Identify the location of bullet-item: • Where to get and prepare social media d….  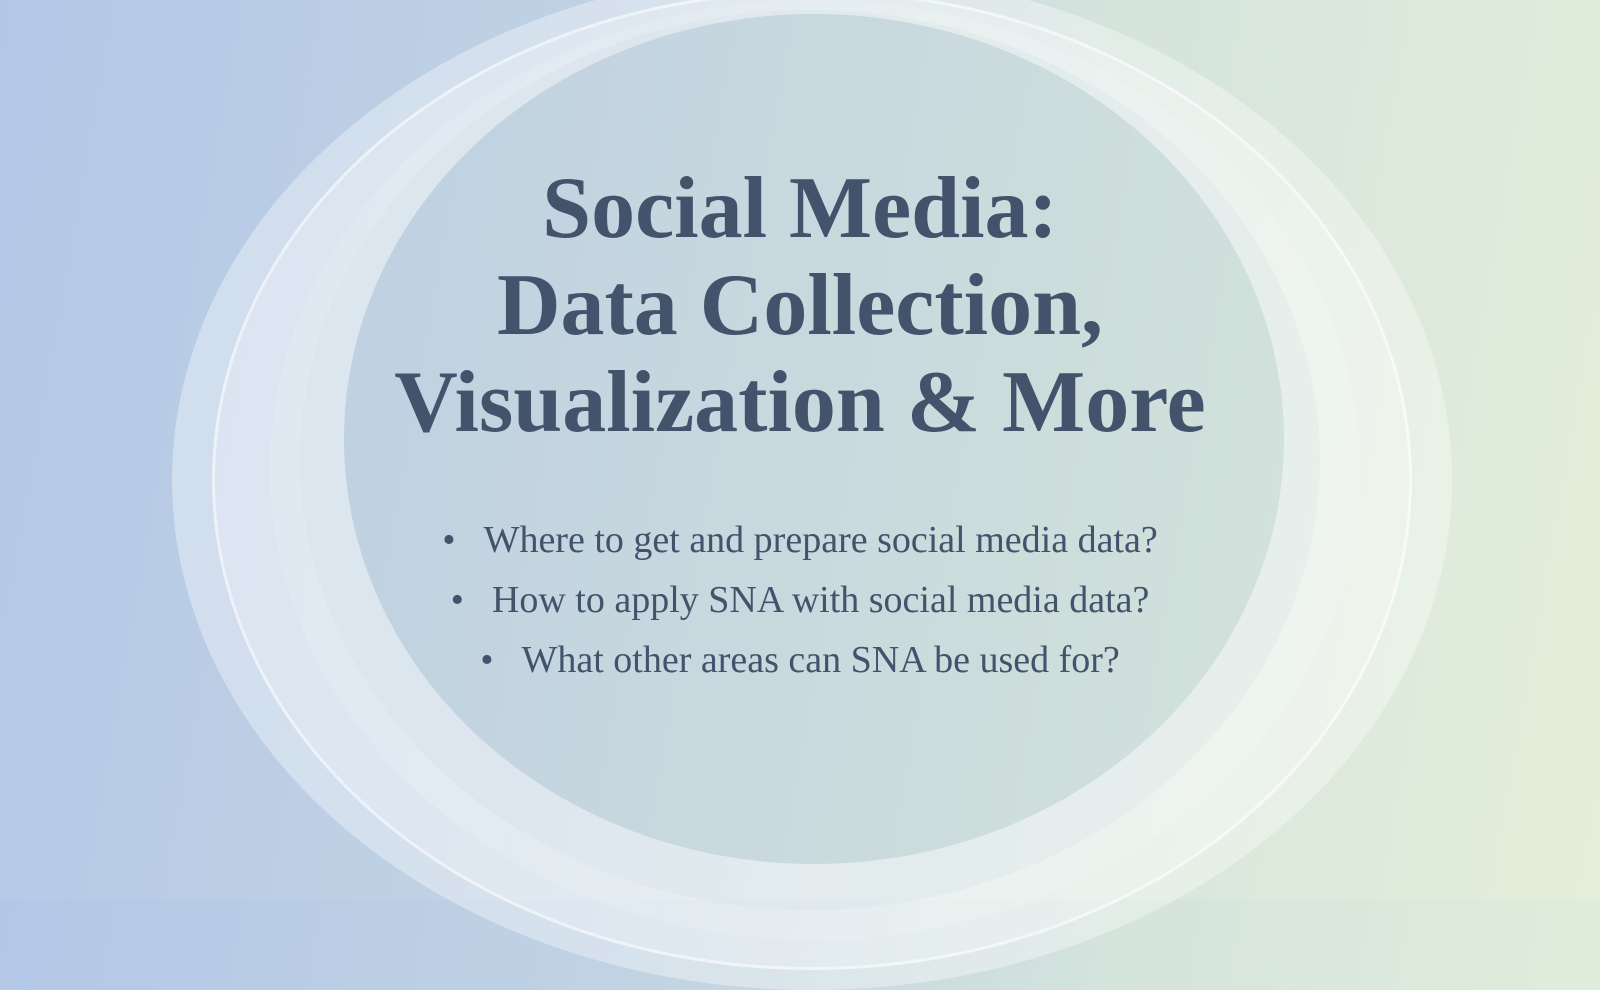
(800, 540).